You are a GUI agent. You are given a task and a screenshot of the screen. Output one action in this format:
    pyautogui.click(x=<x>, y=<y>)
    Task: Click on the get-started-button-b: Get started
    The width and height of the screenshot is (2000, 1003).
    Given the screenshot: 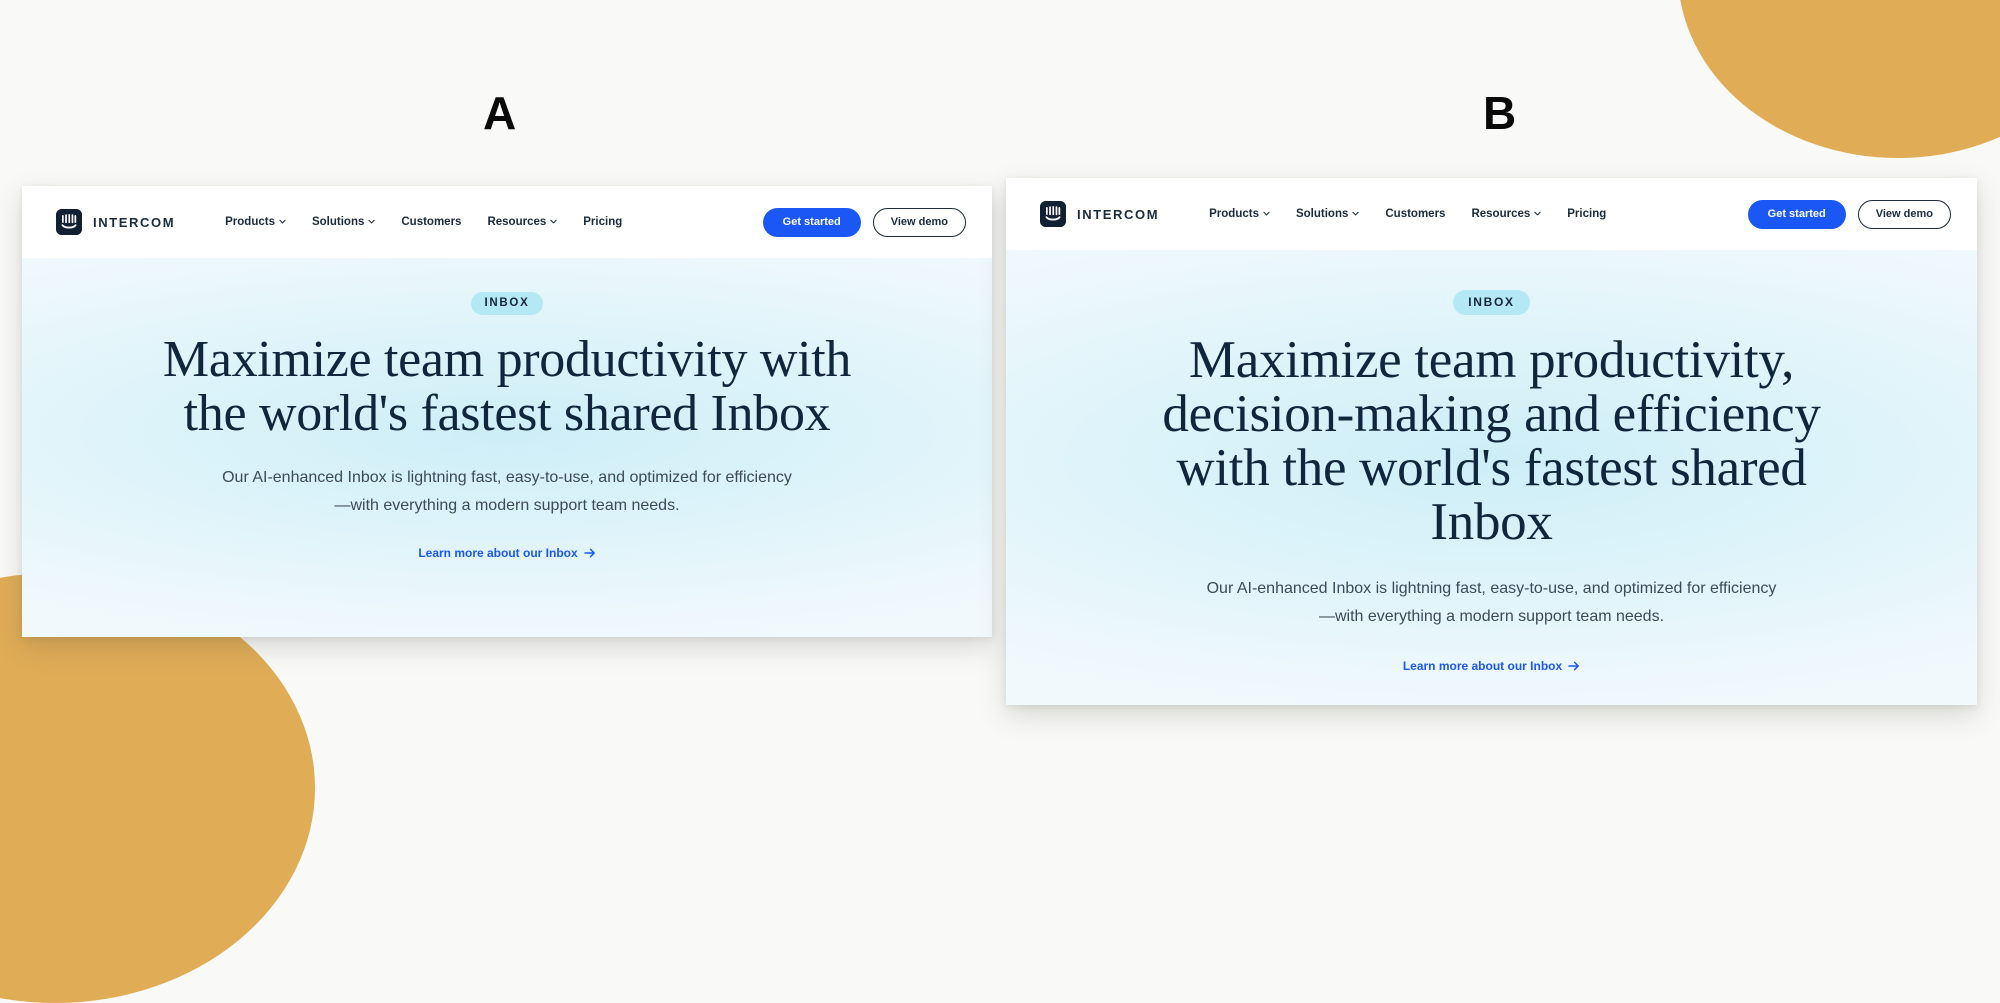 What is the action you would take?
    pyautogui.click(x=1796, y=214)
    